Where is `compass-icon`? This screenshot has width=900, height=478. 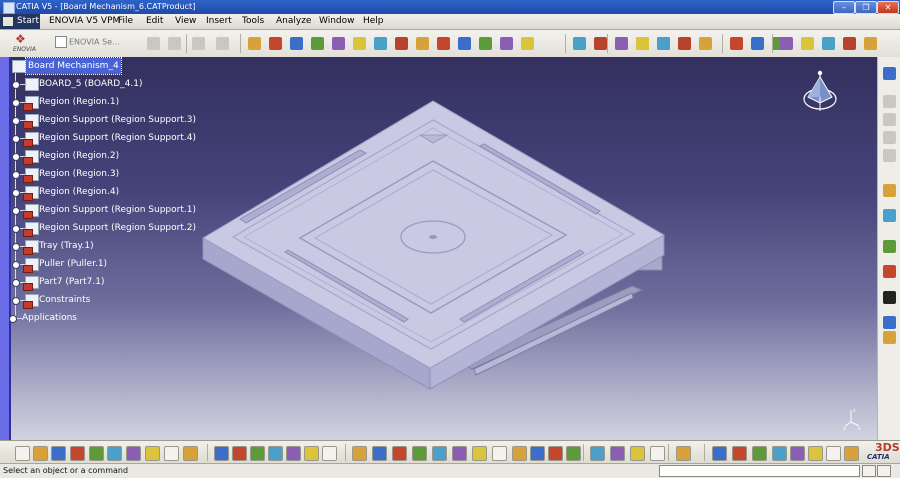
compass-icon is located at coordinates (820, 92).